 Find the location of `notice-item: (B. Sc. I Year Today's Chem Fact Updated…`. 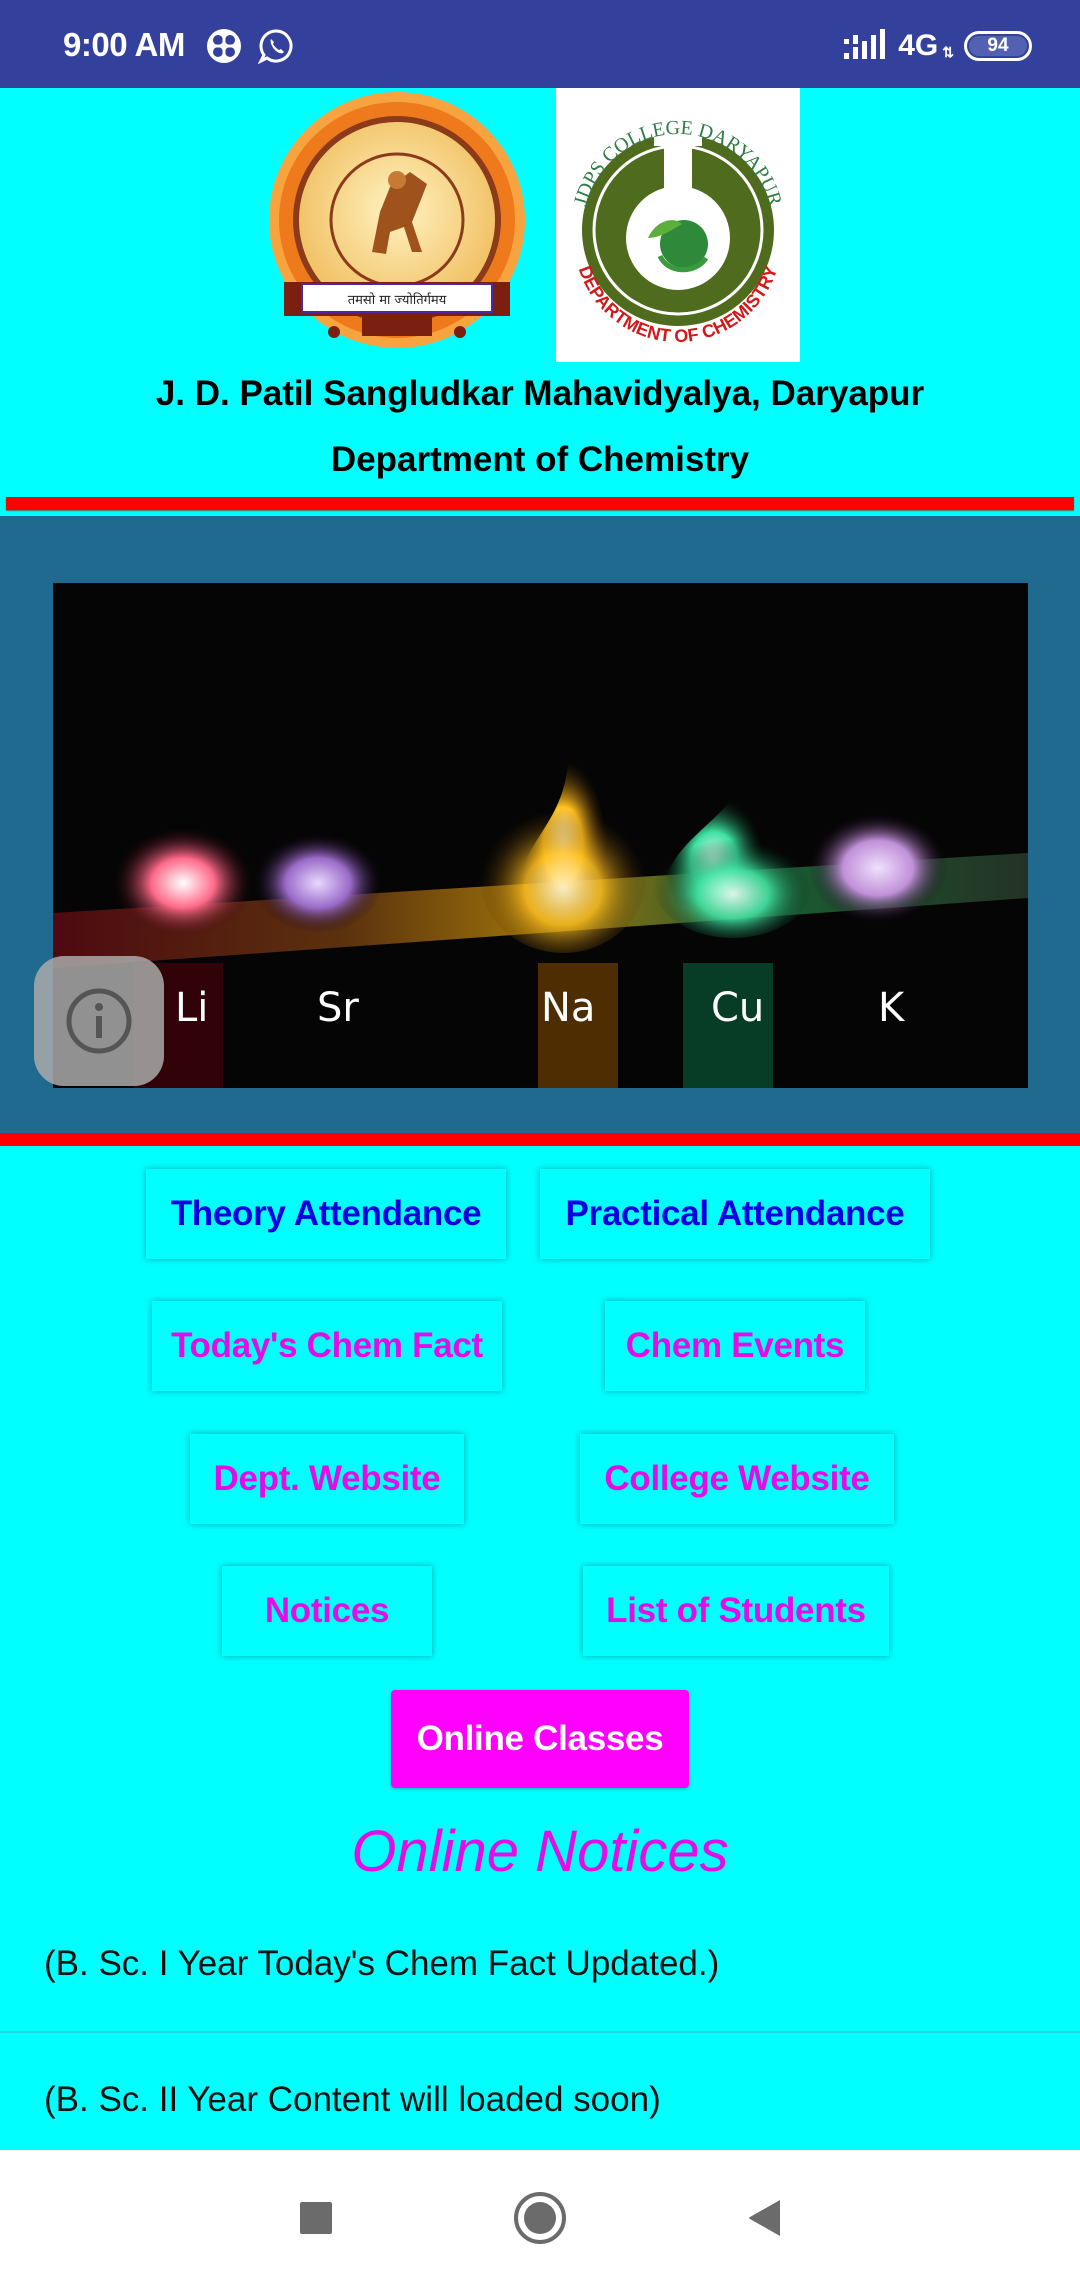

notice-item: (B. Sc. I Year Today's Chem Fact Updated… is located at coordinates (540, 1964).